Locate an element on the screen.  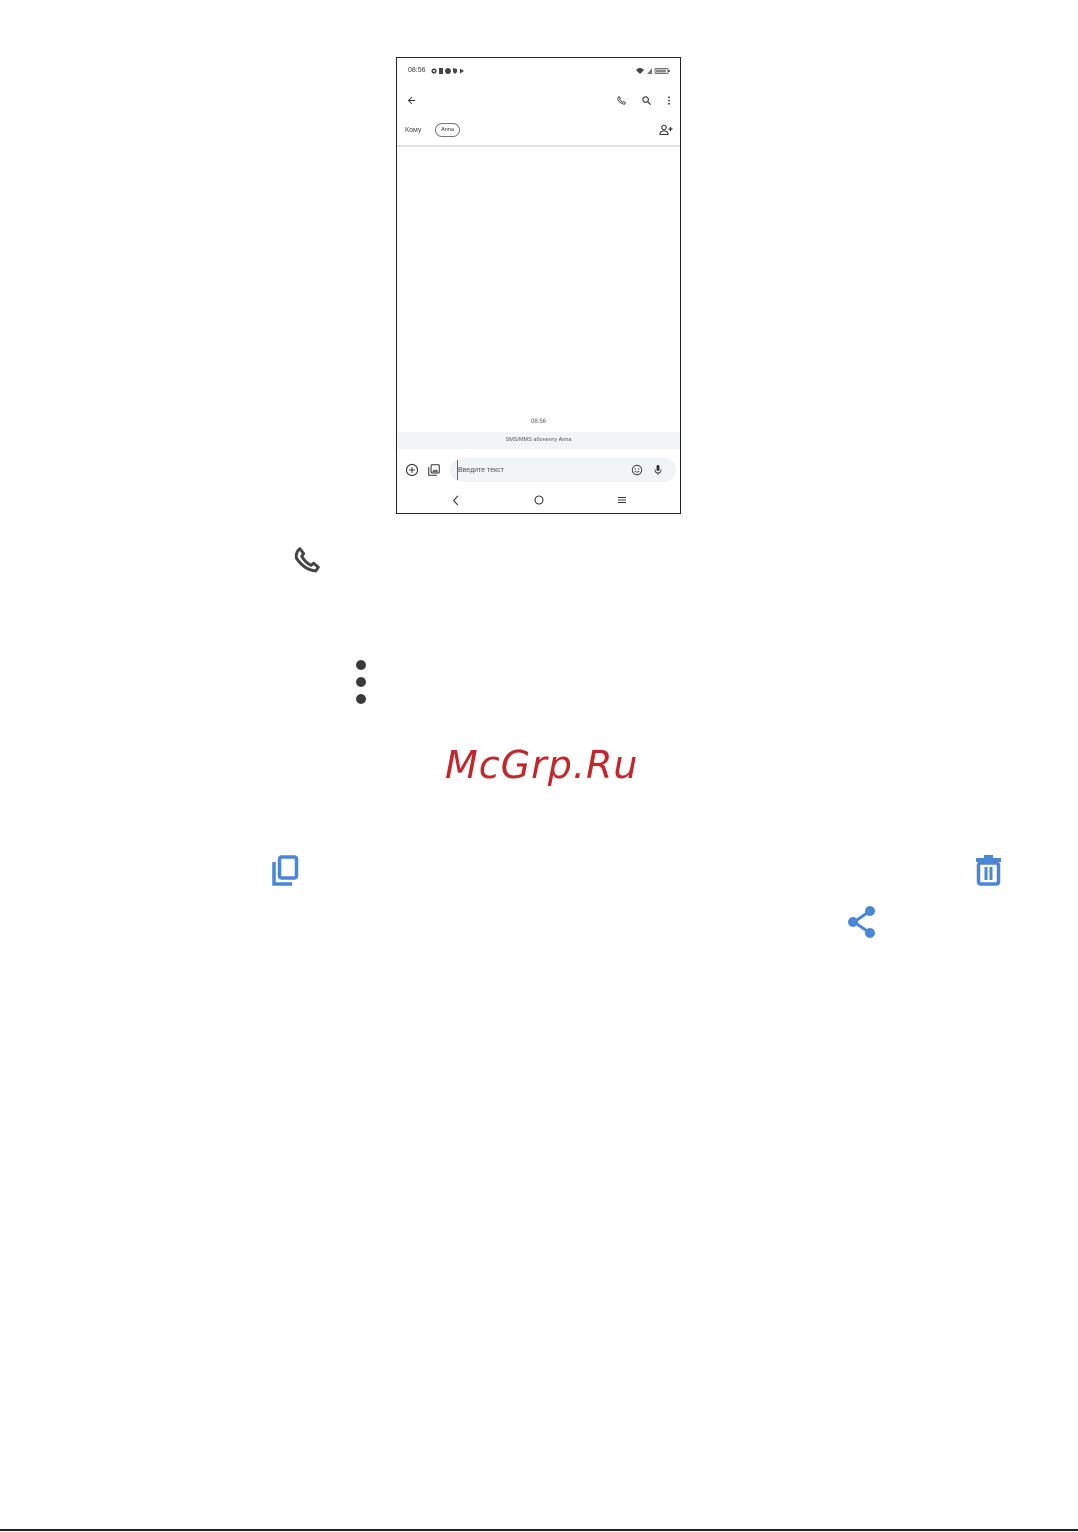
home-circle-icon is located at coordinates (539, 500).